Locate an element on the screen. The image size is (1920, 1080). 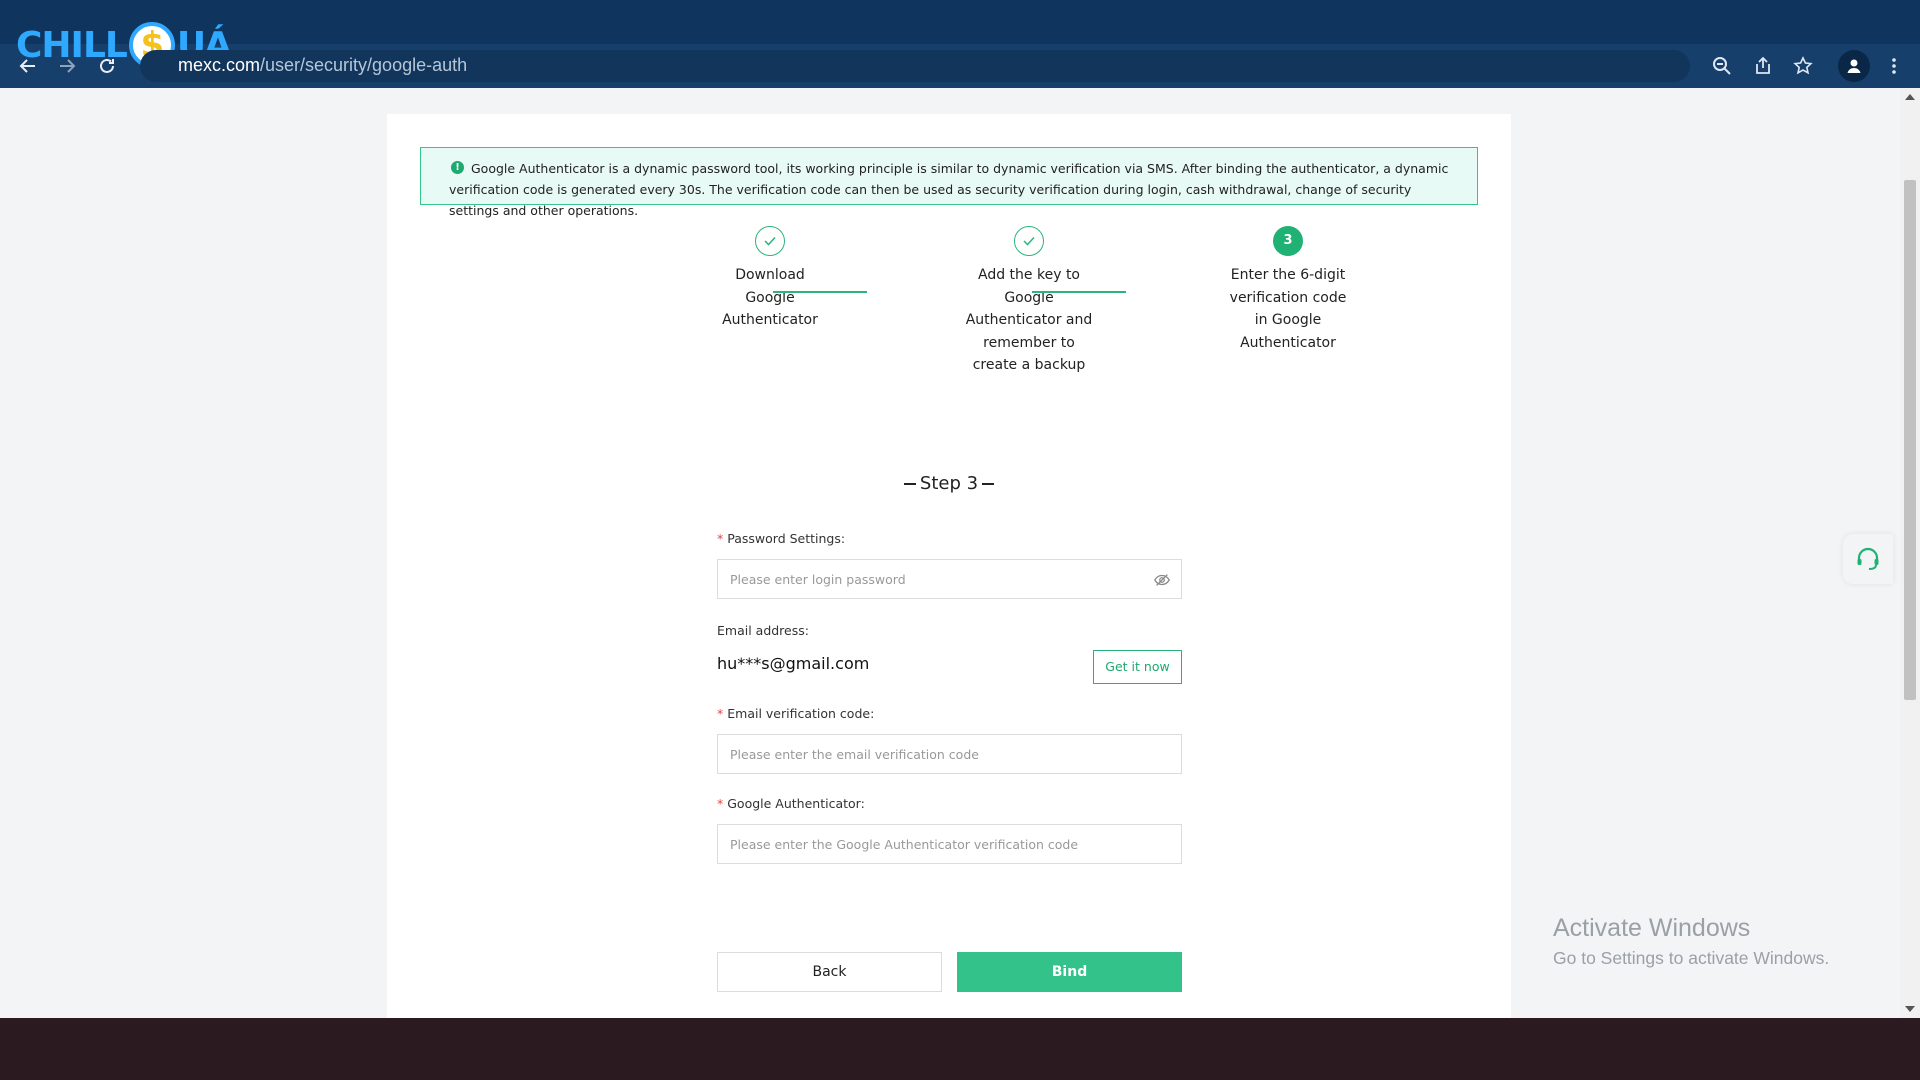
activate-windows-subtitle: Go to Settings to activate Windows. is located at coordinates (1691, 958).